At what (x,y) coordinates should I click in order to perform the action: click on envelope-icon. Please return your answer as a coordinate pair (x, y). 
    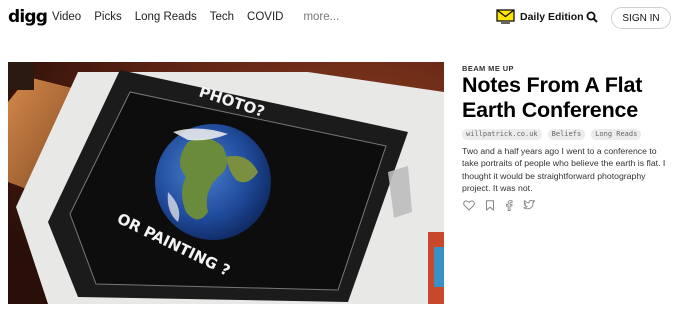
    Looking at the image, I should click on (505, 16).